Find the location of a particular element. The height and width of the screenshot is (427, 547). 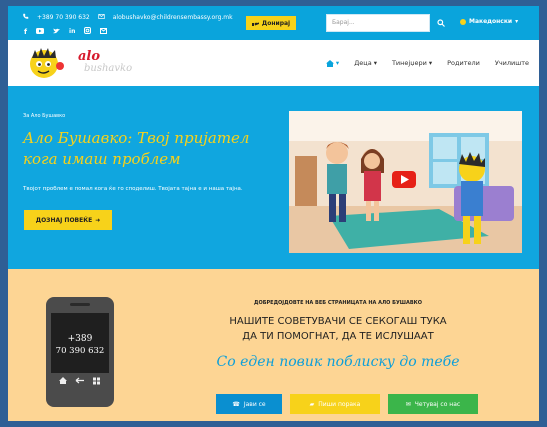

search-button is located at coordinates (441, 23).